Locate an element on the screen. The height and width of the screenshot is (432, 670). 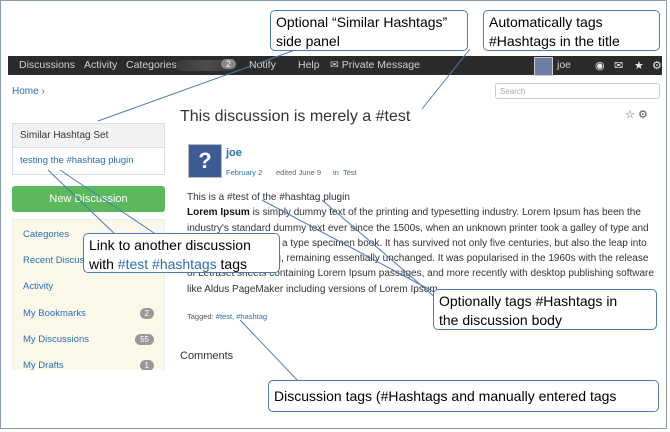
gear-icon: ⚙ is located at coordinates (657, 65).